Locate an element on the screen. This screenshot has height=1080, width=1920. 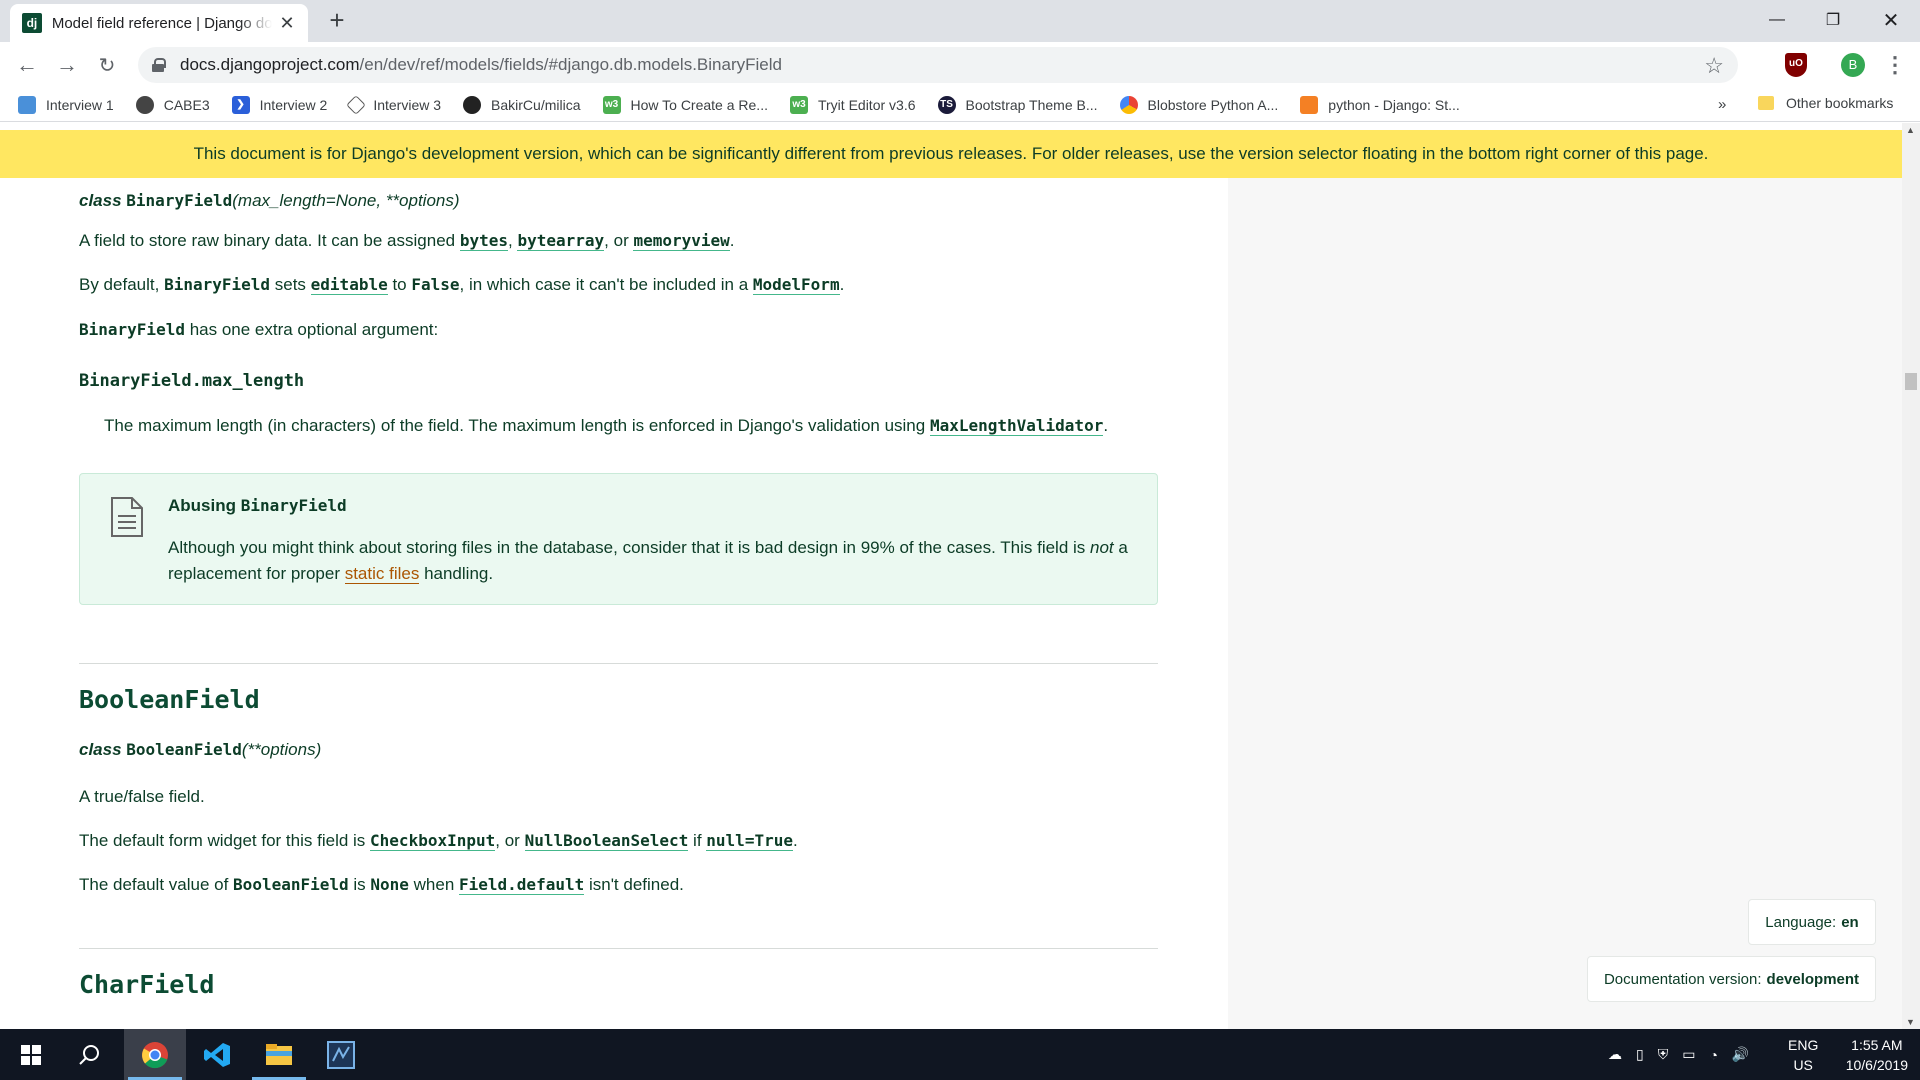
null-link: null=True is located at coordinates (749, 841).